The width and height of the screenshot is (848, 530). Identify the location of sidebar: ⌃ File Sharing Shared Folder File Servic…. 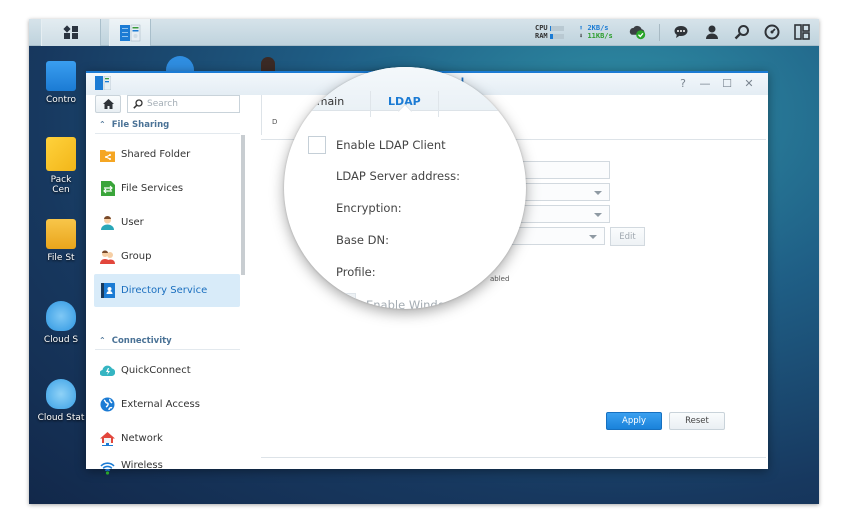
(167, 285).